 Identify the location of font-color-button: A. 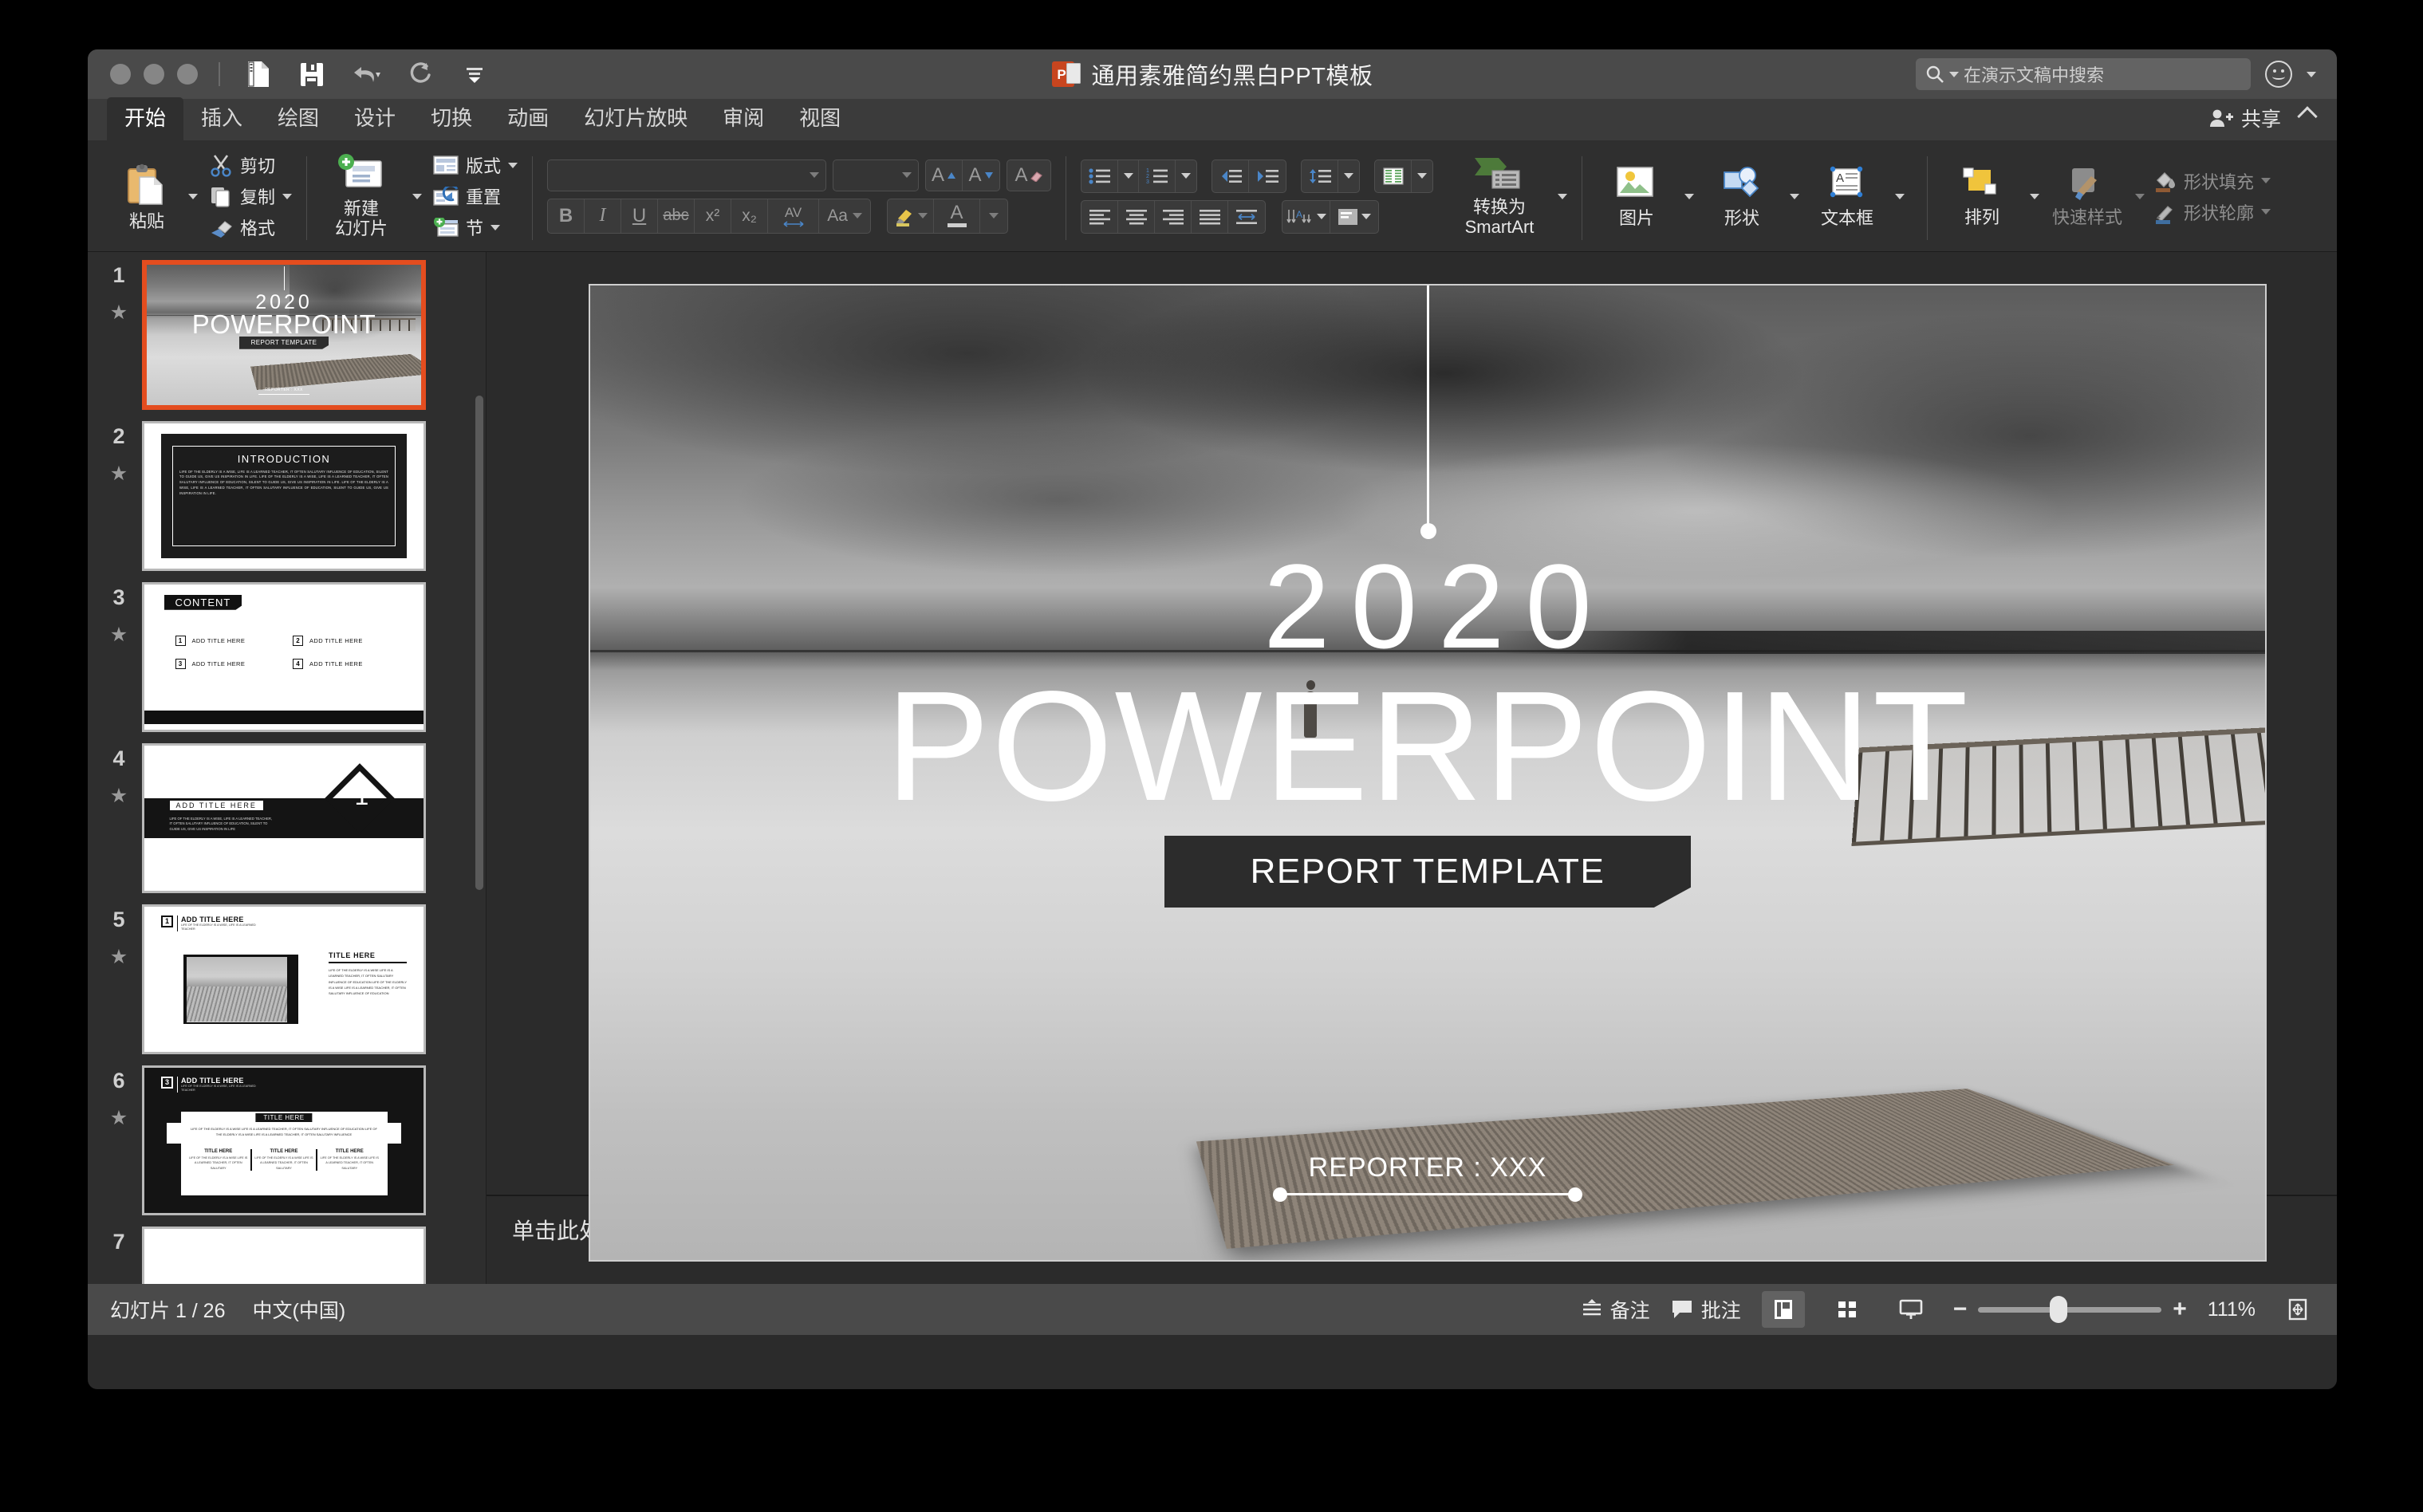
(957, 216).